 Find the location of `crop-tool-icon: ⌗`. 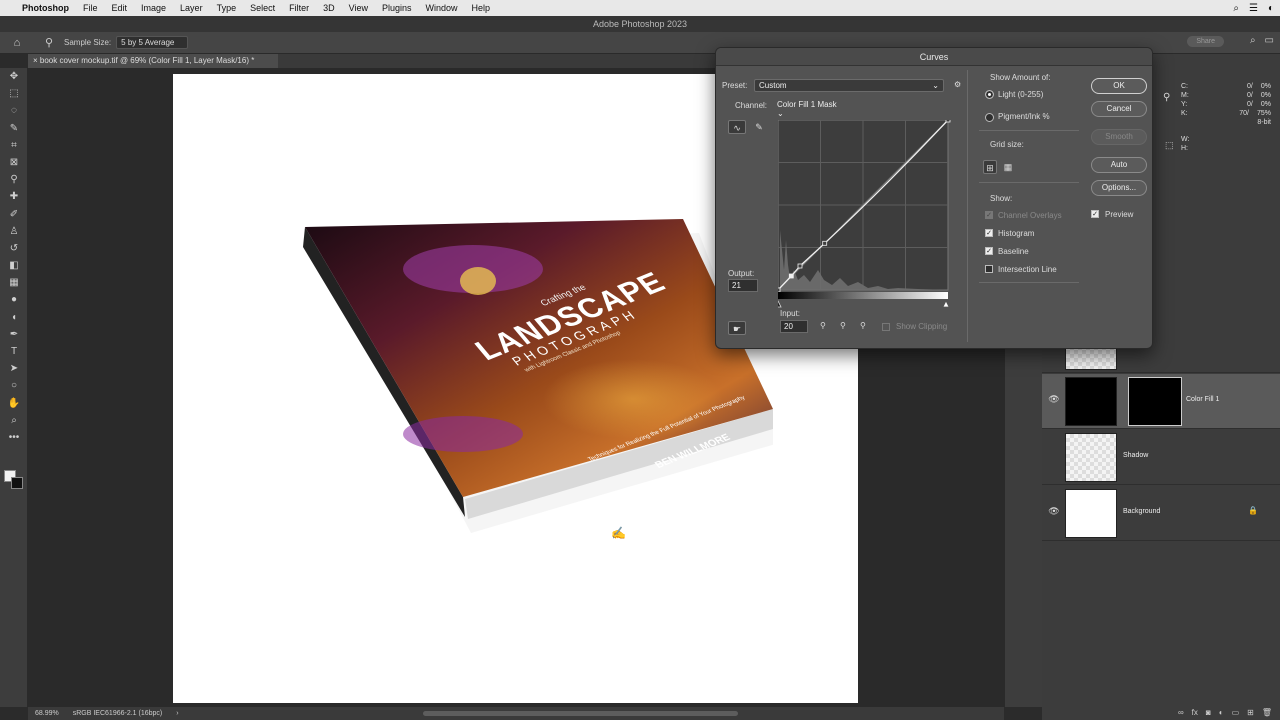

crop-tool-icon: ⌗ is located at coordinates (14, 145).